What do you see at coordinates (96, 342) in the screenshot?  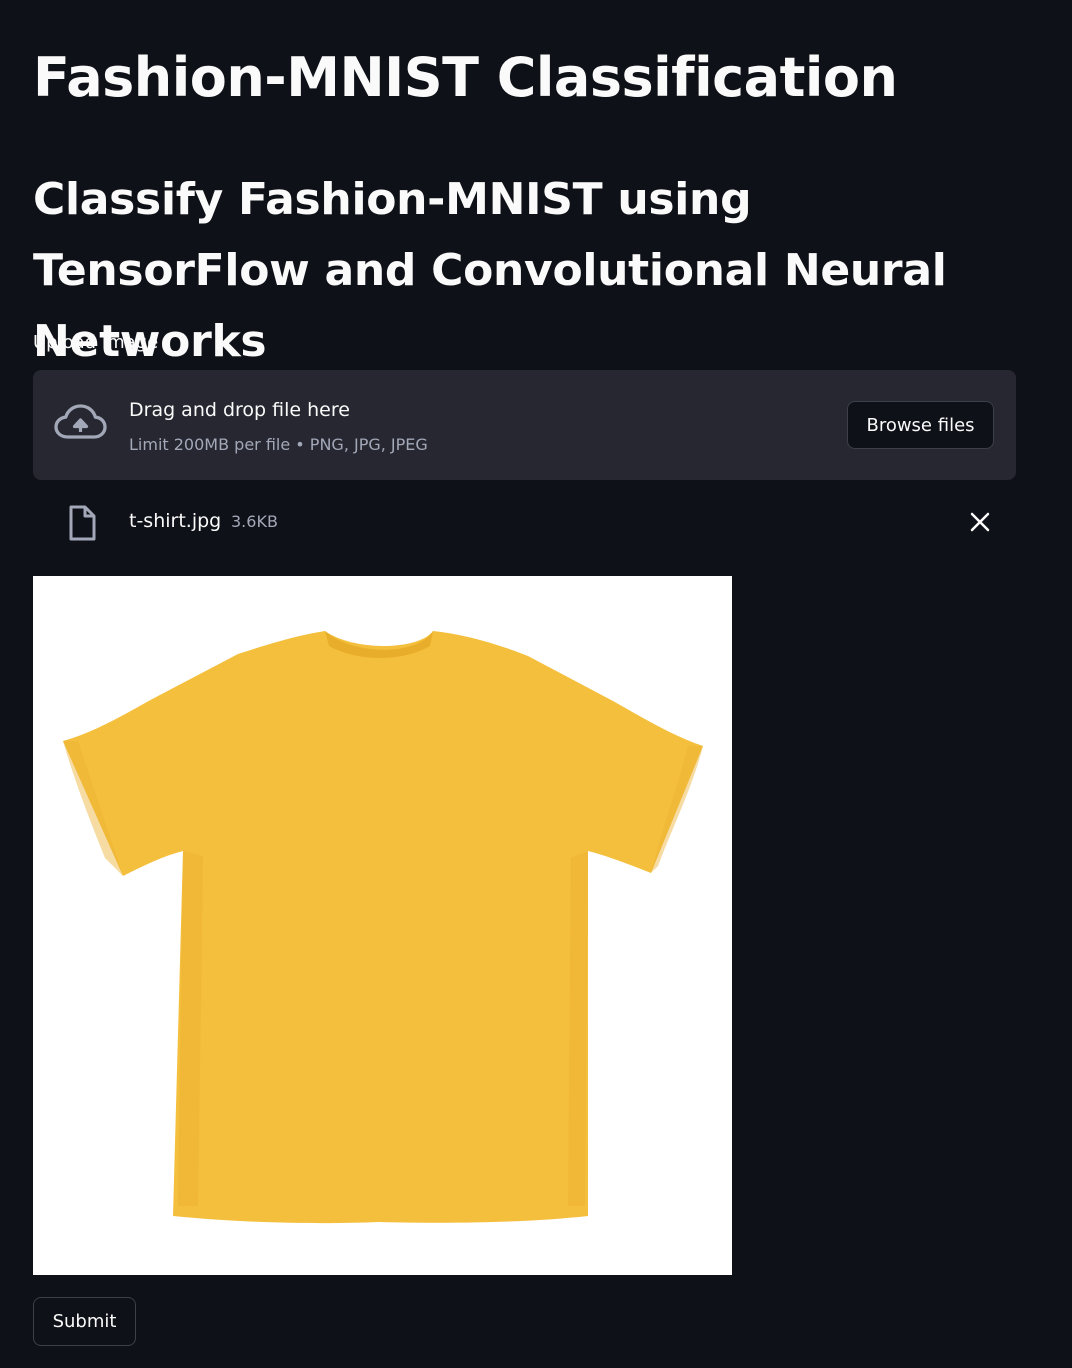 I see `upload-label: Upload Image` at bounding box center [96, 342].